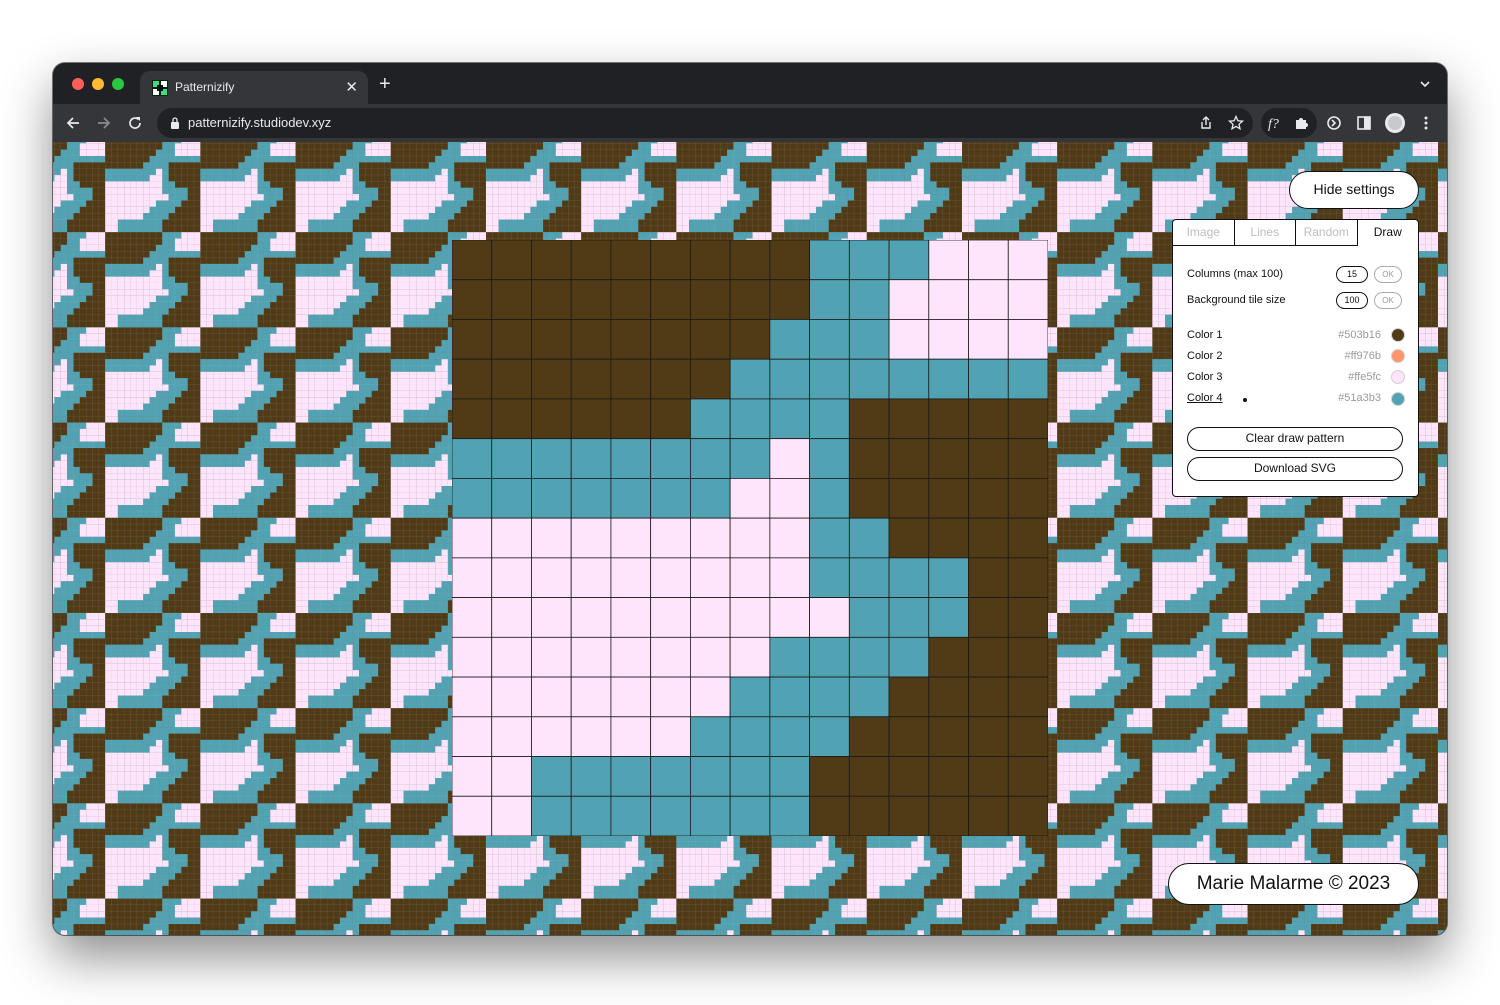 Image resolution: width=1500 pixels, height=1005 pixels. What do you see at coordinates (1327, 233) in the screenshot?
I see `tab-random: Random` at bounding box center [1327, 233].